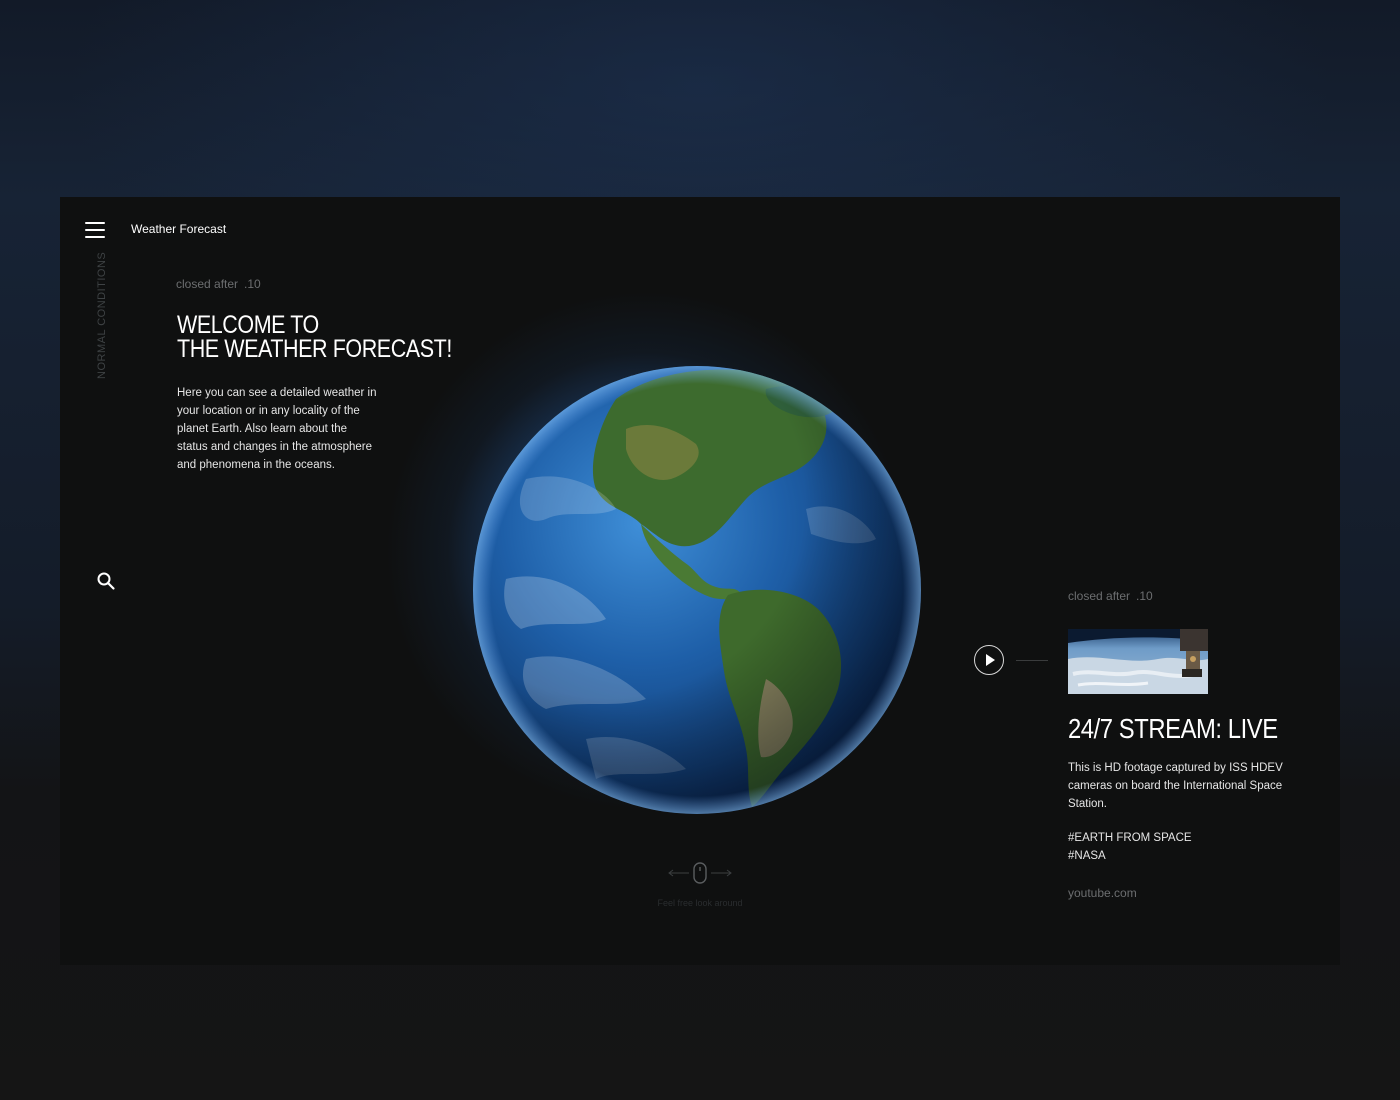  I want to click on app-title: Weather Forecast, so click(179, 229).